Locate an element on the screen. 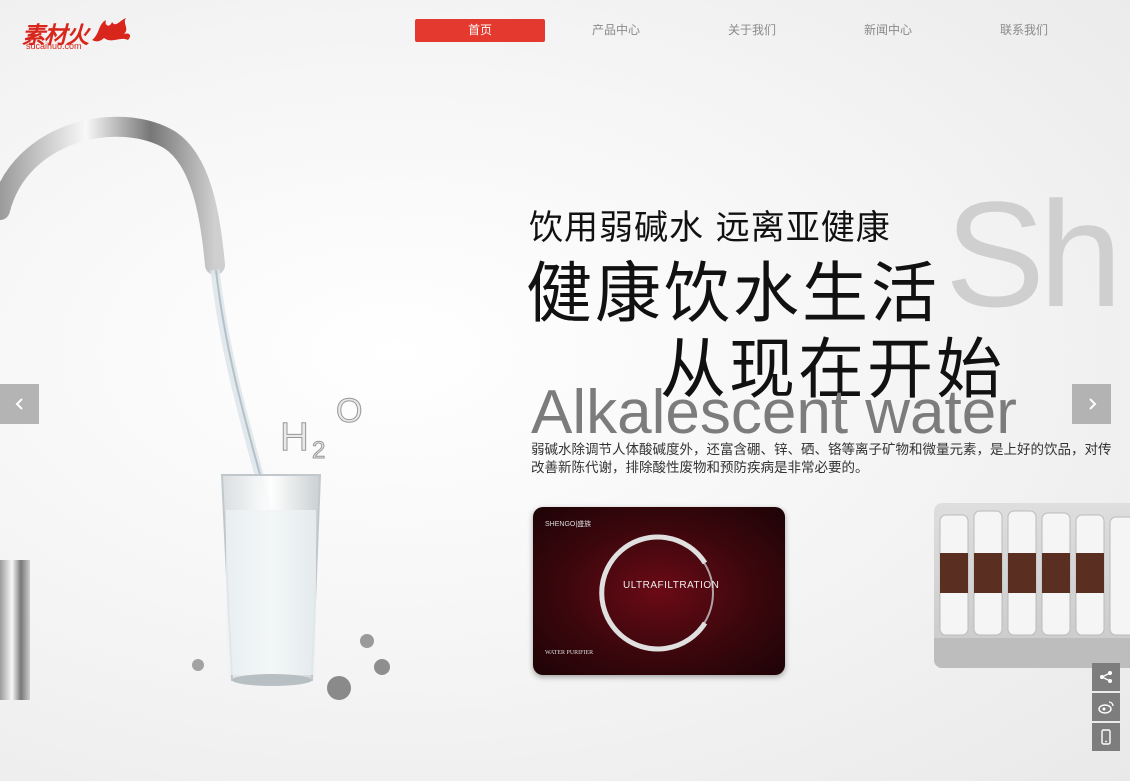 This screenshot has height=781, width=1130. share-icon is located at coordinates (1106, 677).